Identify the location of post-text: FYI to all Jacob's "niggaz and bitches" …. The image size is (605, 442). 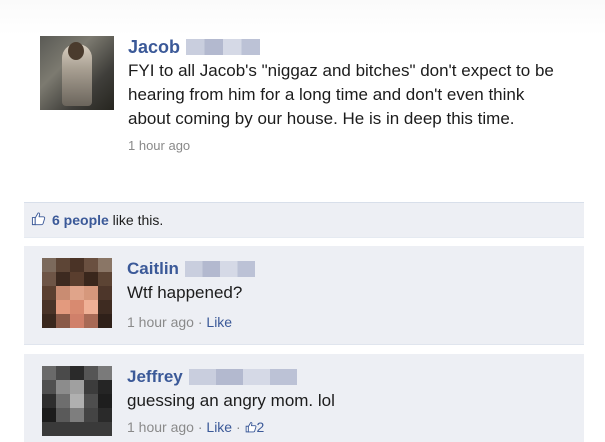
(341, 94).